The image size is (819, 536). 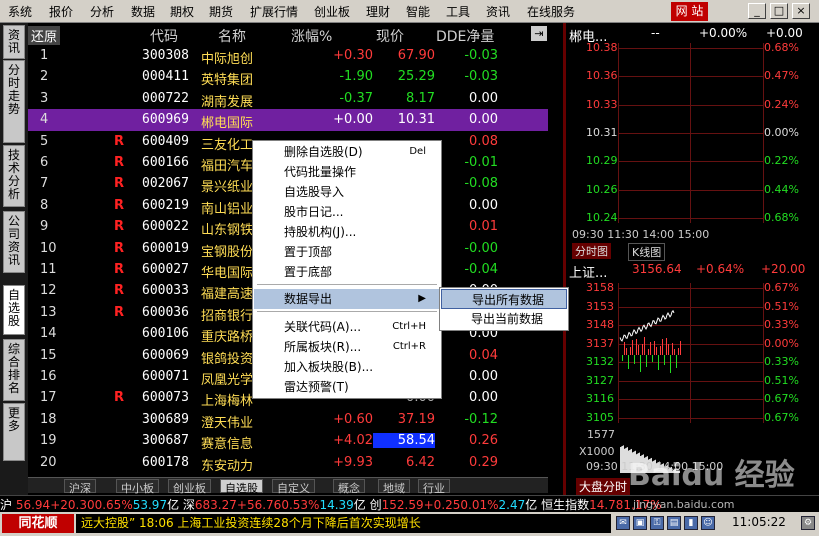 What do you see at coordinates (781, 76) in the screenshot?
I see `pct-tick: 0.47%` at bounding box center [781, 76].